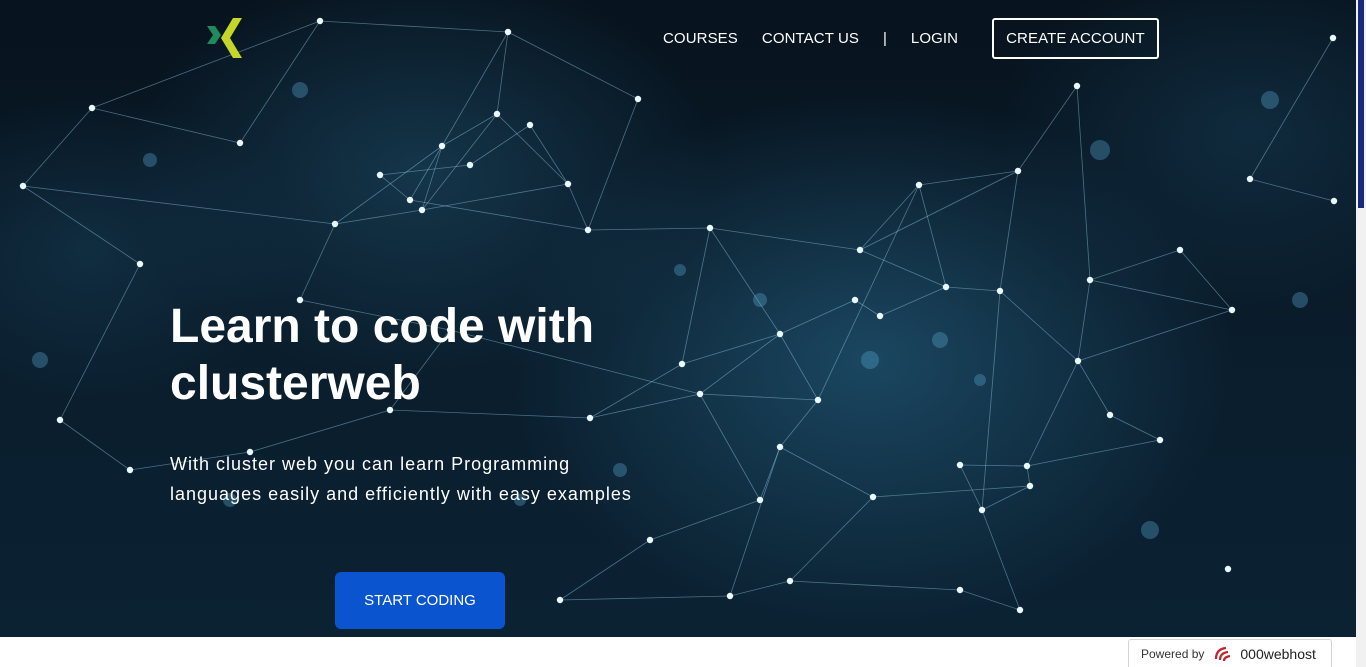 Image resolution: width=1366 pixels, height=667 pixels. What do you see at coordinates (1361, 333) in the screenshot?
I see `page-scrollbar` at bounding box center [1361, 333].